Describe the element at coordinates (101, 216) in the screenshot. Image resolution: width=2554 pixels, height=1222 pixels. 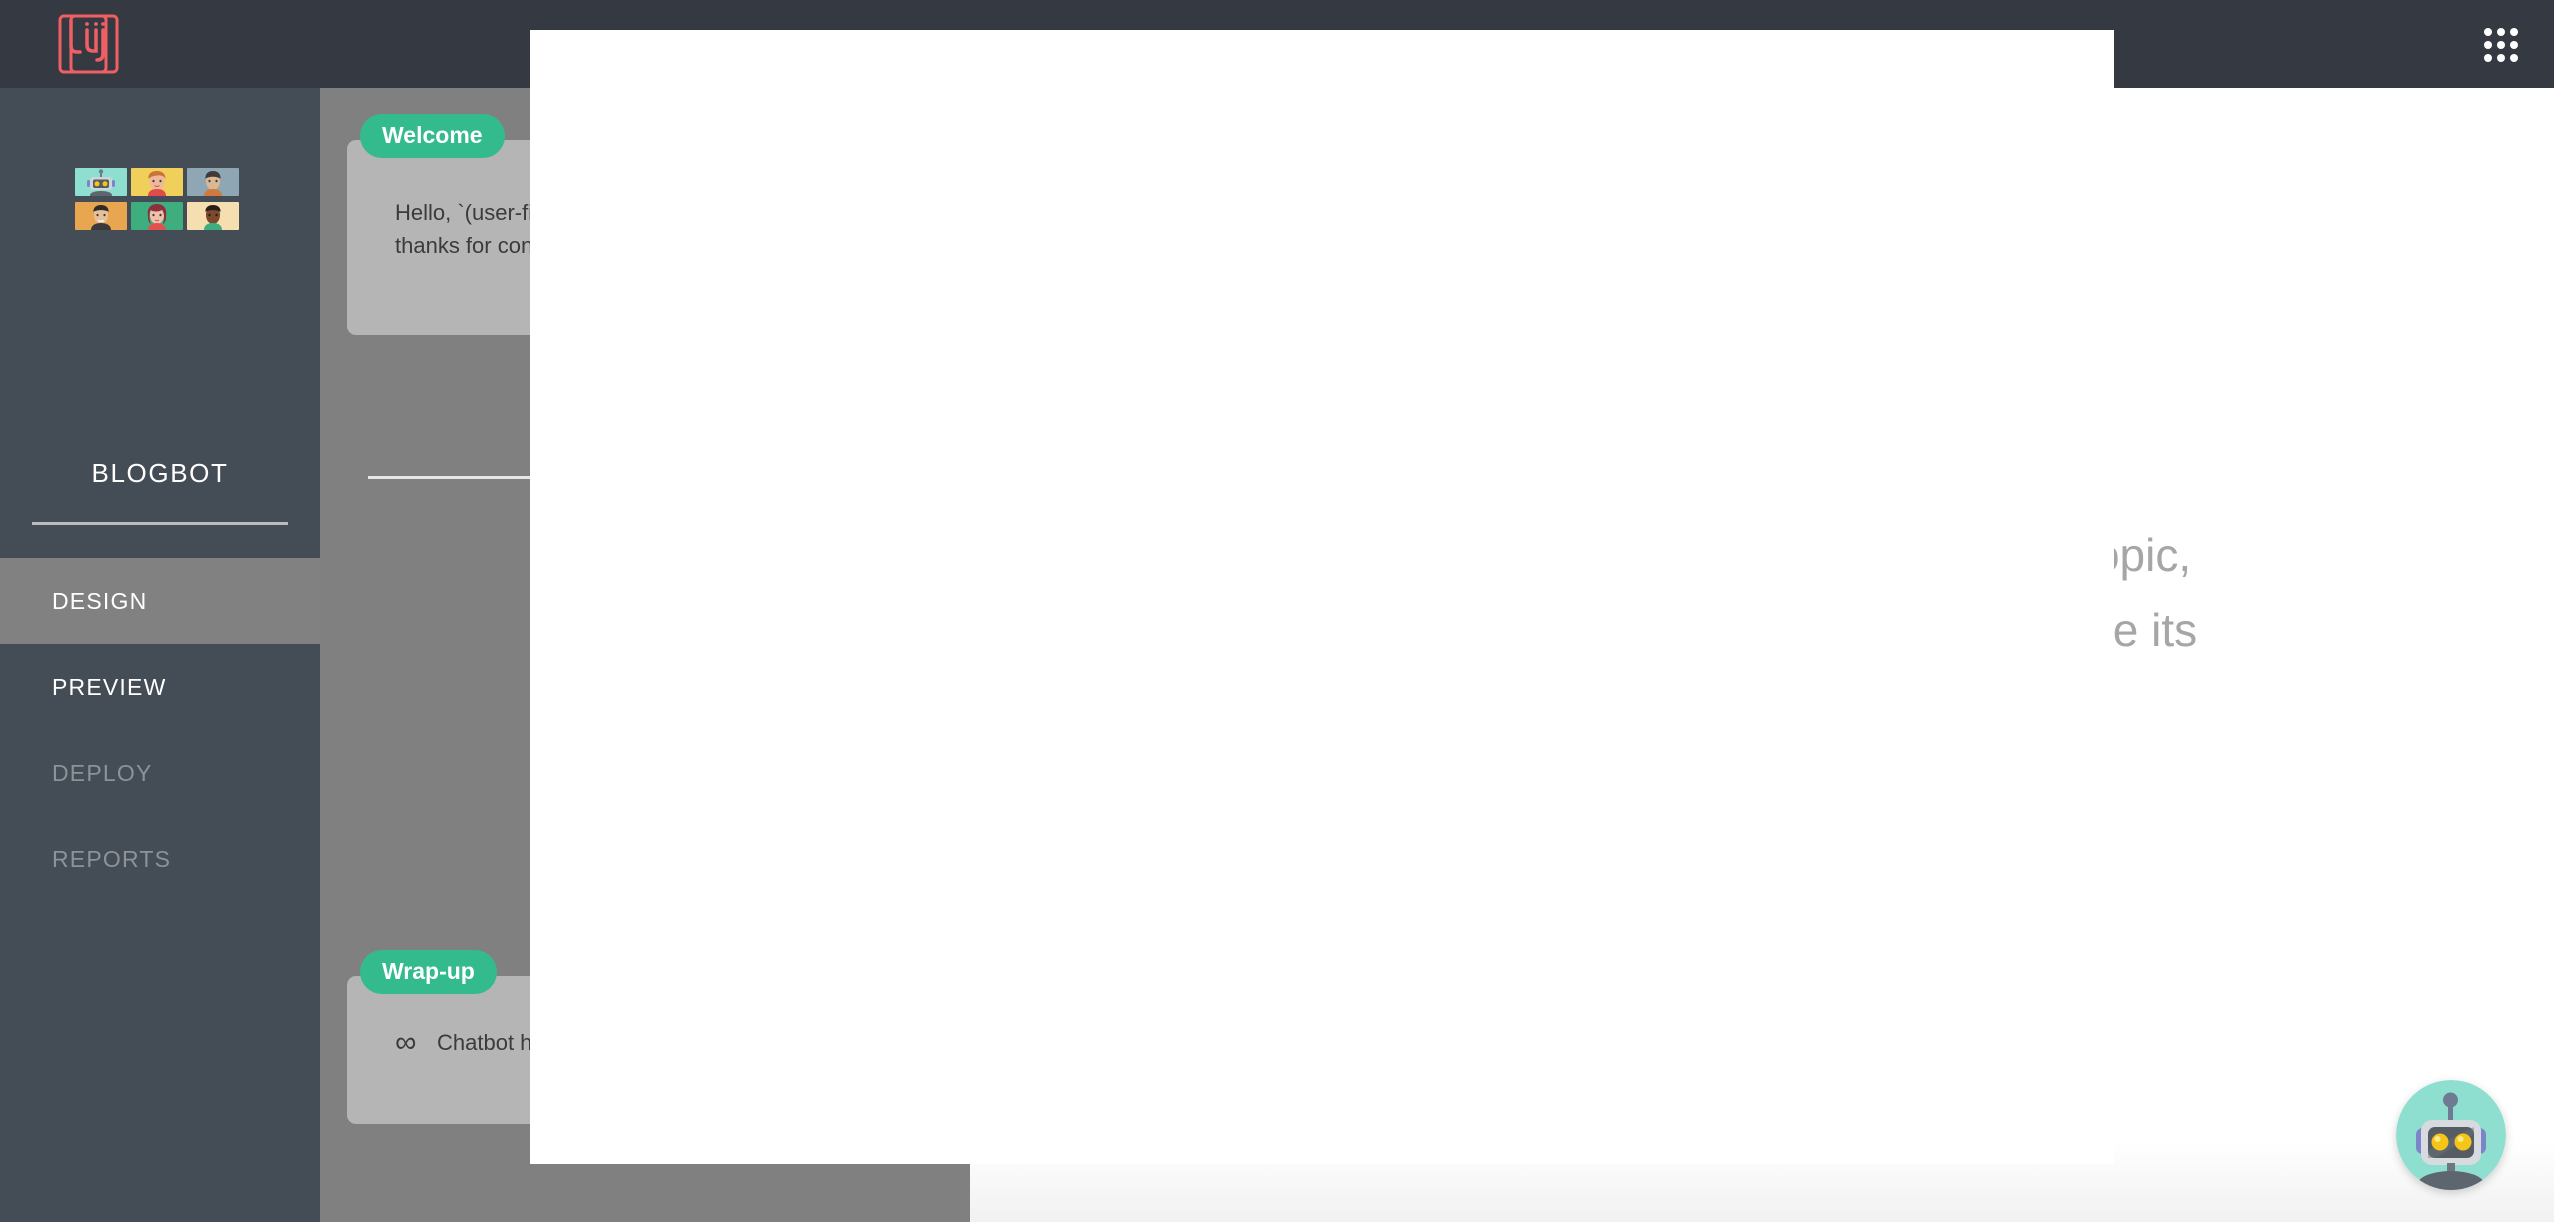
I see `avatar-man-orange` at that location.